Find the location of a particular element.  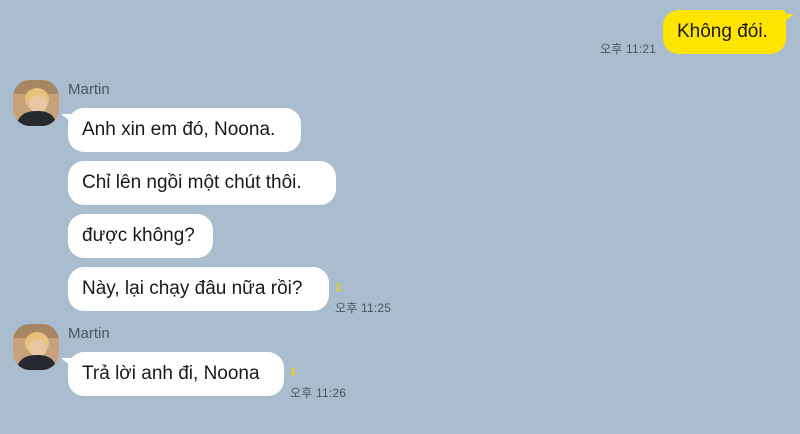

incoming-message-bubble: Chỉ lên ngồi một chút thôi. is located at coordinates (202, 183).